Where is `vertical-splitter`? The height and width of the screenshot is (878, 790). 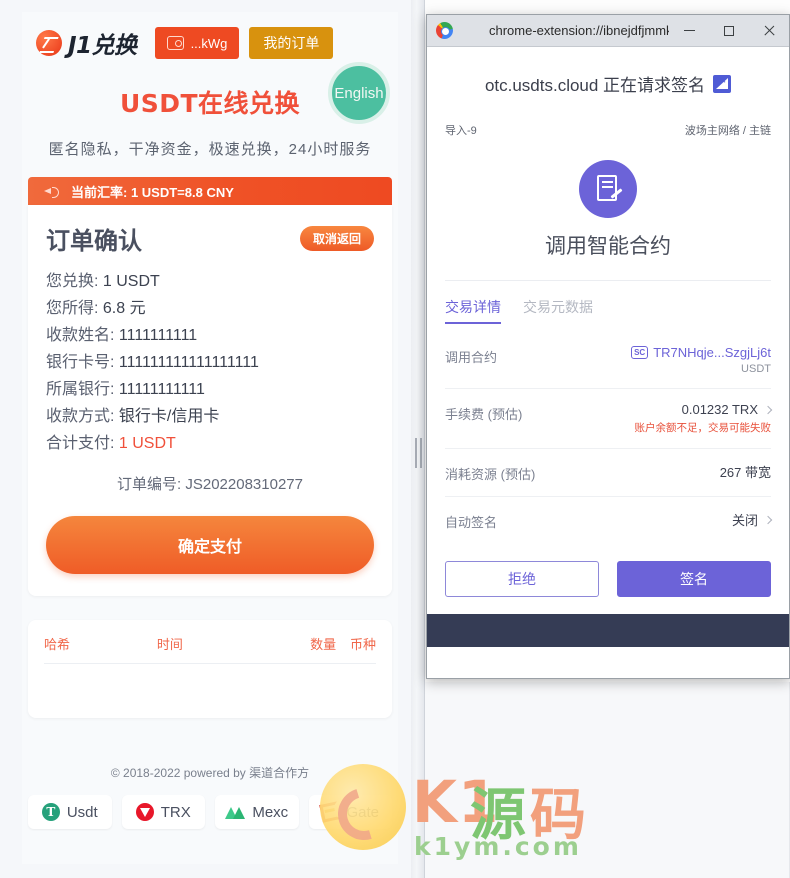
vertical-splitter is located at coordinates (418, 439).